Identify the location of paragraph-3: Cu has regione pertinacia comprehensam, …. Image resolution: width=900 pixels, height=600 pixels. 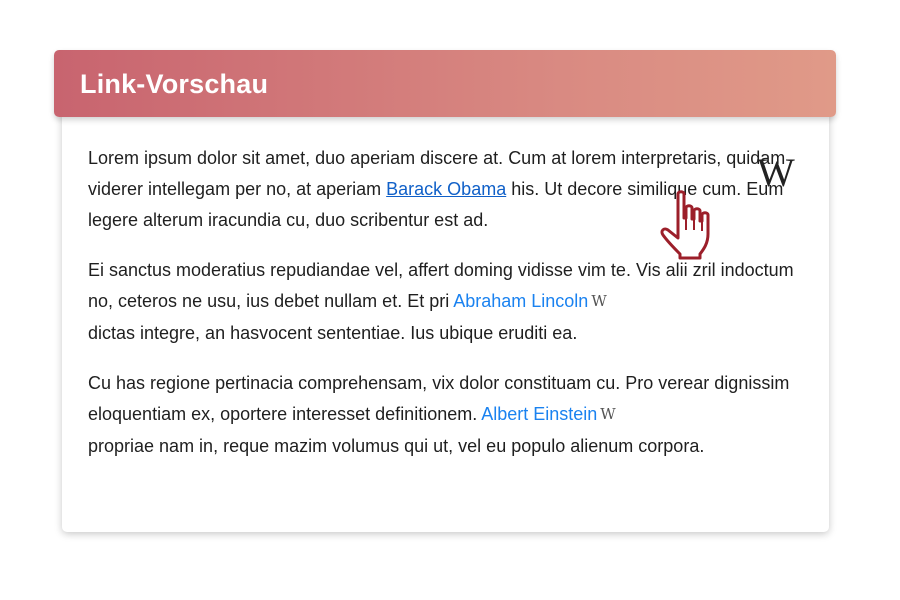
(445, 415).